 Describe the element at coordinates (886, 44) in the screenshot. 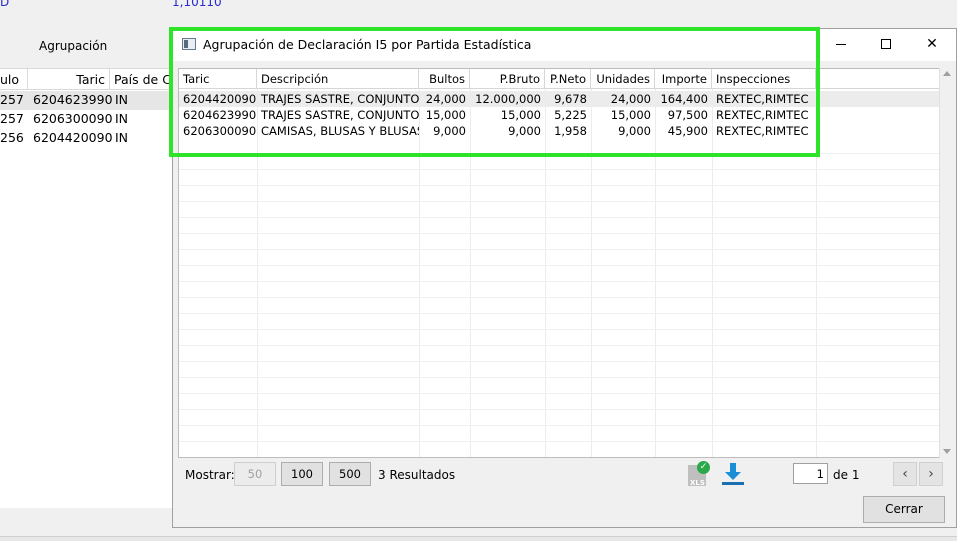

I see `maximize-button` at that location.